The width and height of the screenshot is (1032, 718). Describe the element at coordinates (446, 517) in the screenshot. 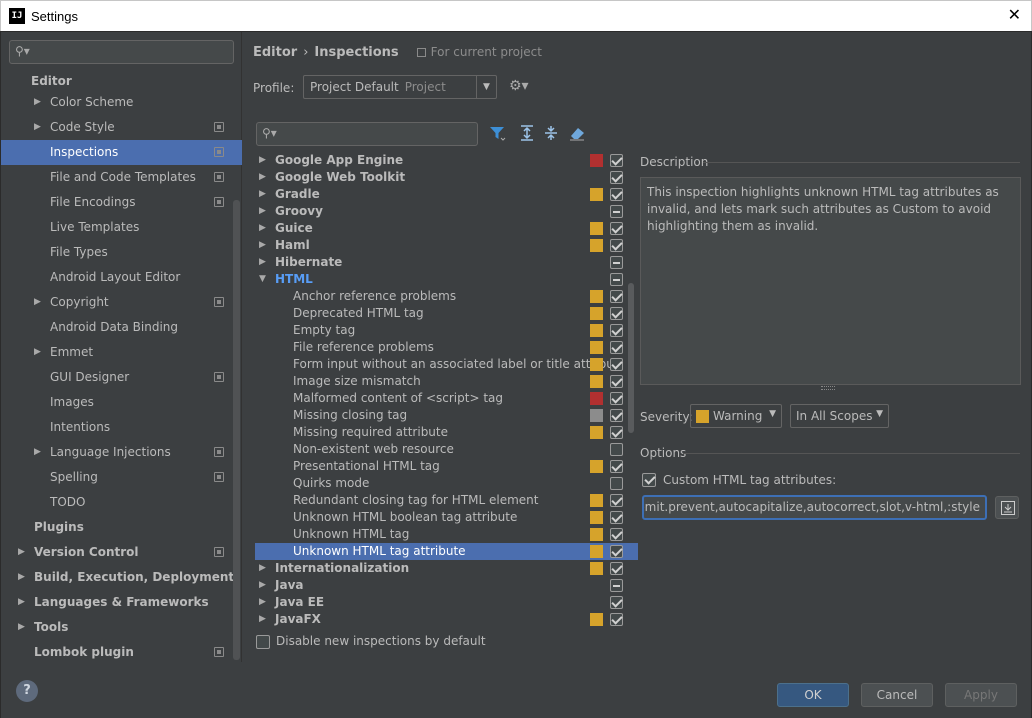

I see `inspection-item: Unknown HTML boolean tag attribute` at that location.